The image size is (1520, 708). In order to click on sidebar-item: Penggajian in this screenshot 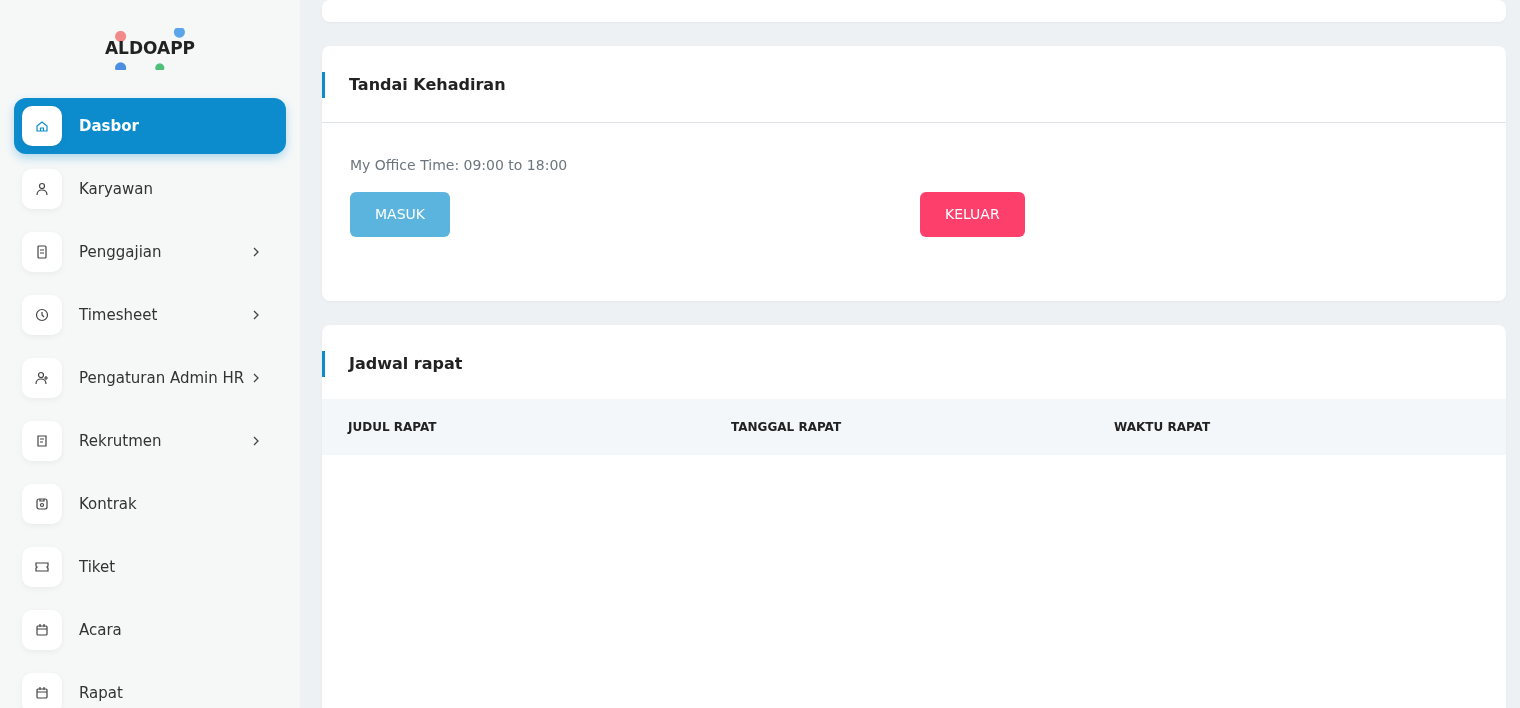, I will do `click(150, 252)`.